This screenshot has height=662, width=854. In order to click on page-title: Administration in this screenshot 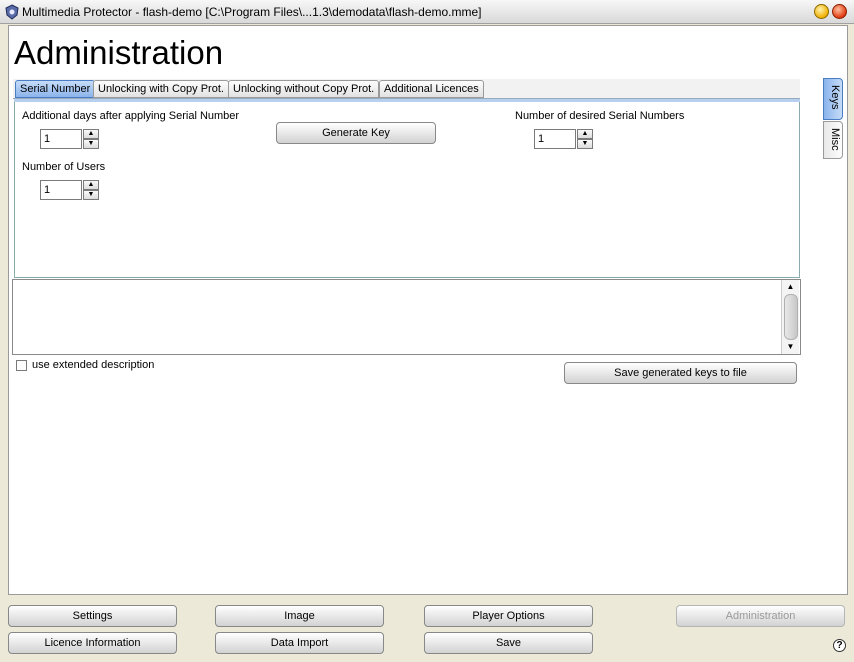, I will do `click(119, 52)`.